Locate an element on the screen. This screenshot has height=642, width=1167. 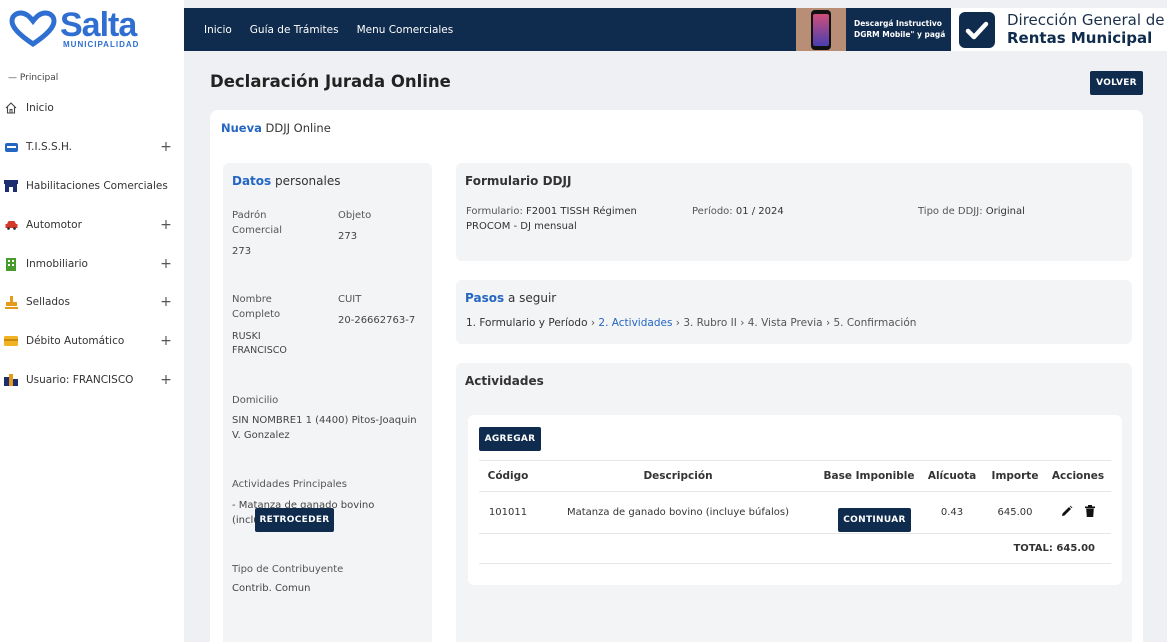
dgrm-line-1: Dirección General de is located at coordinates (1086, 20).